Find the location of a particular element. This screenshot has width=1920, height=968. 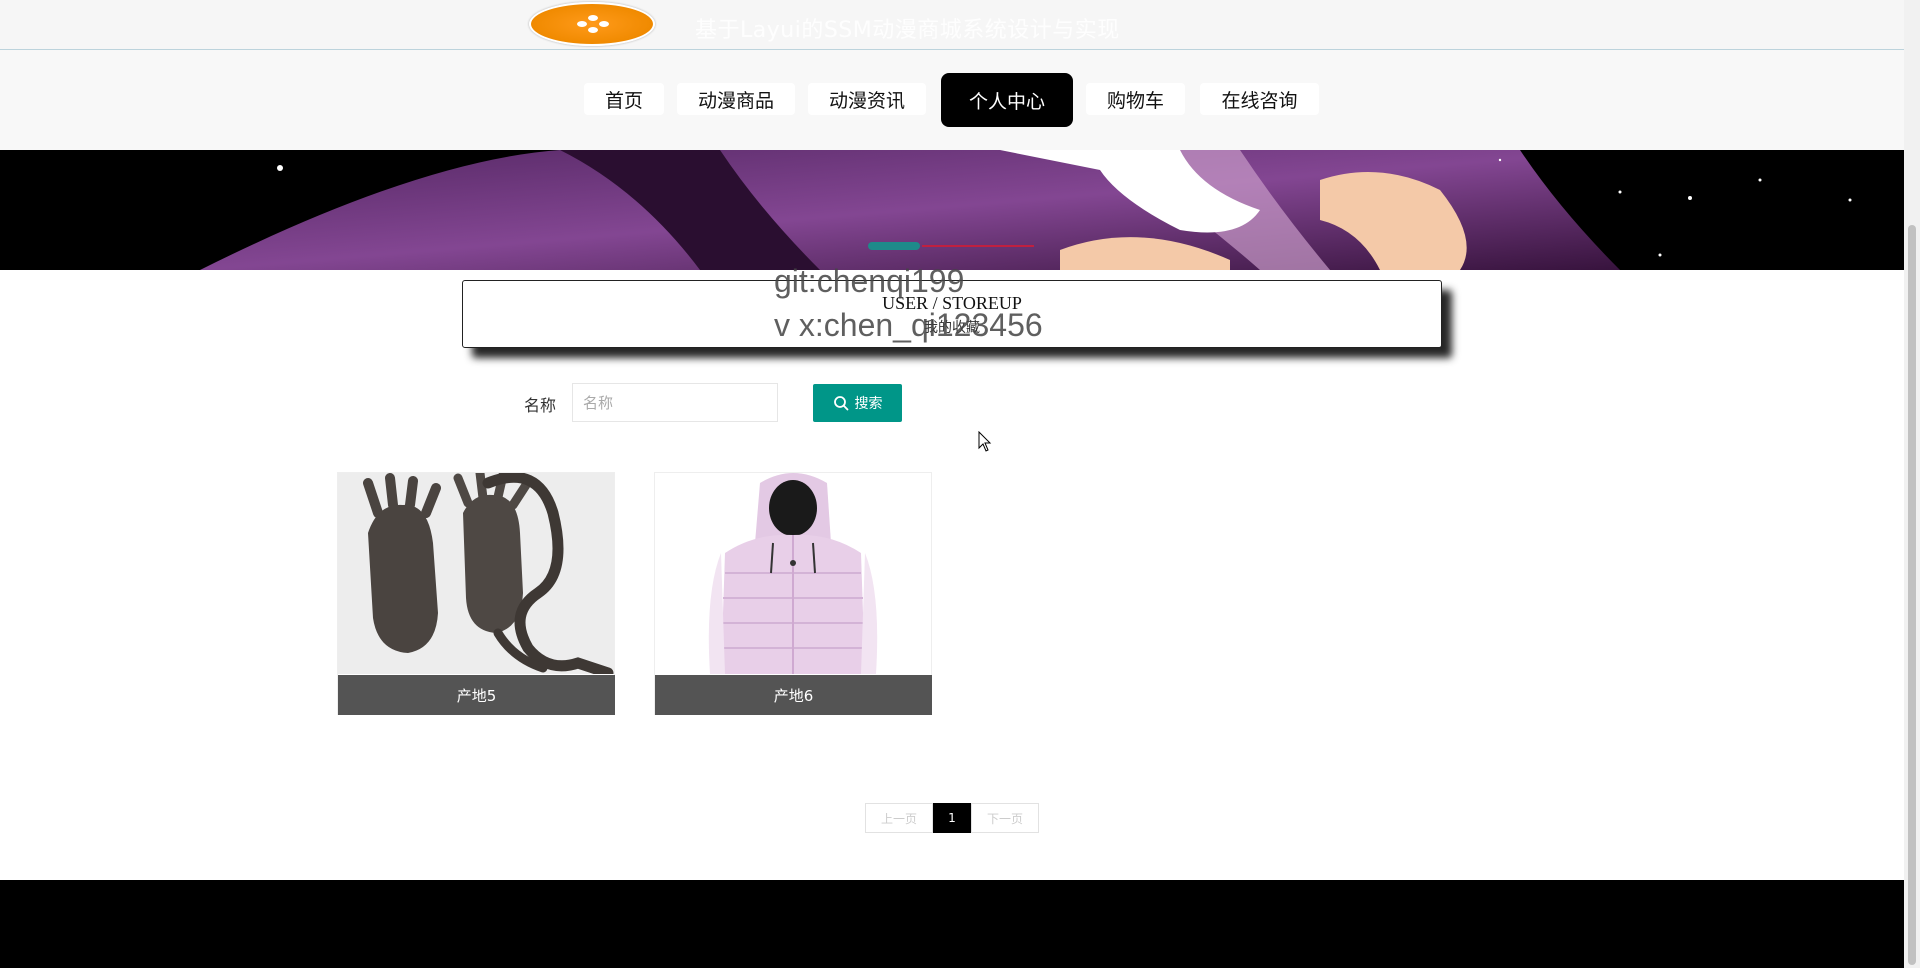

search-input is located at coordinates (675, 402).